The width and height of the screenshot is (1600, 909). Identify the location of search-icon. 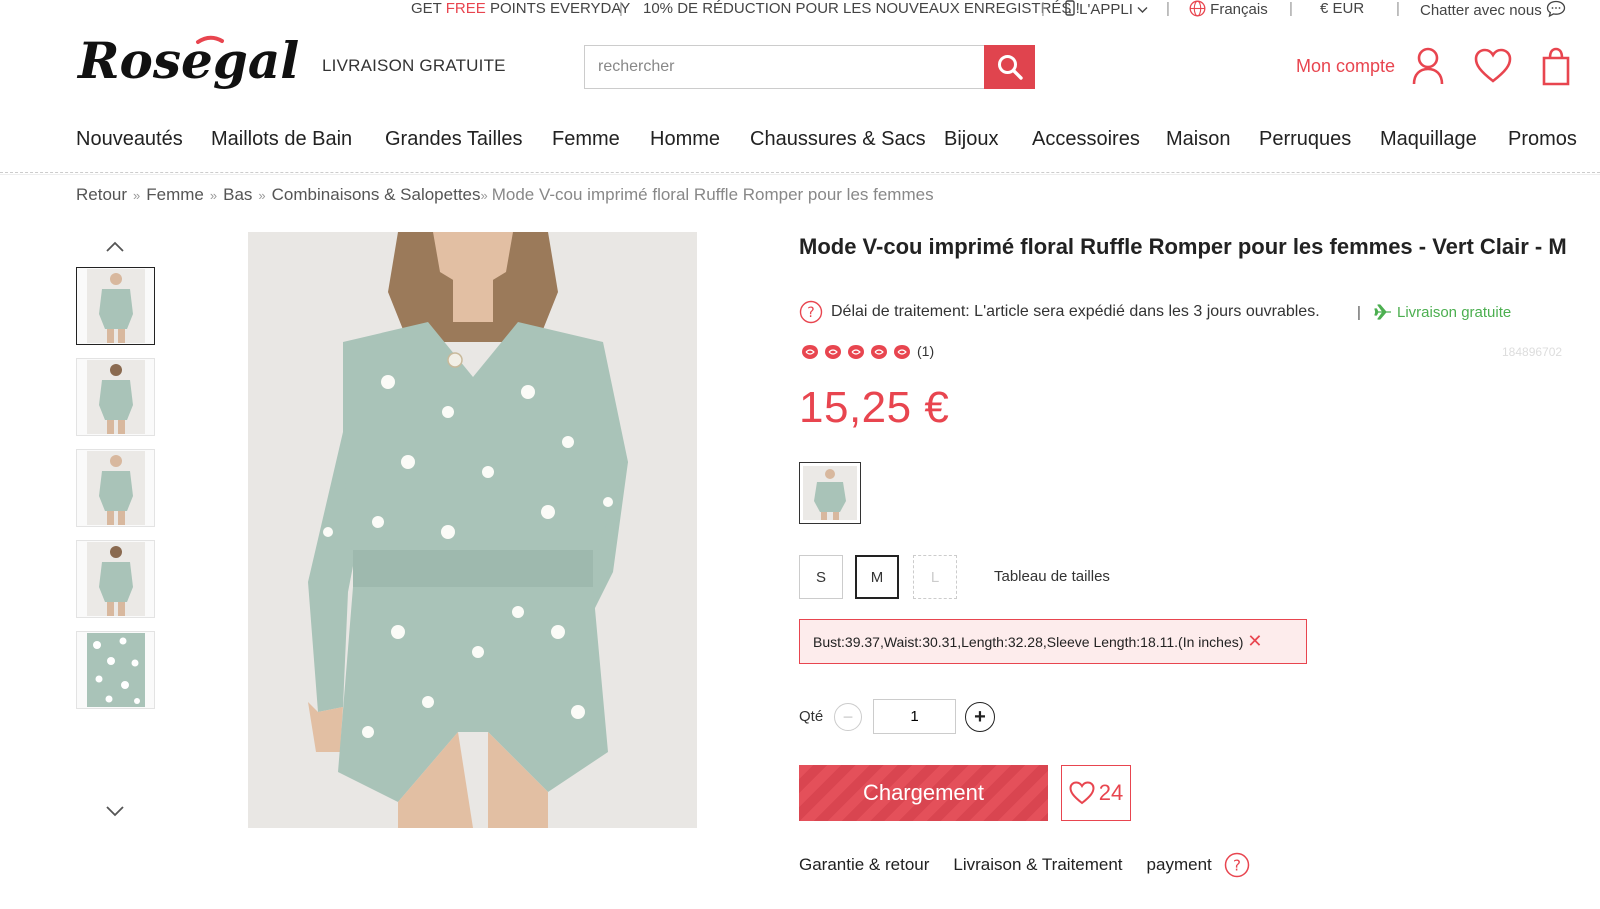
(1010, 67).